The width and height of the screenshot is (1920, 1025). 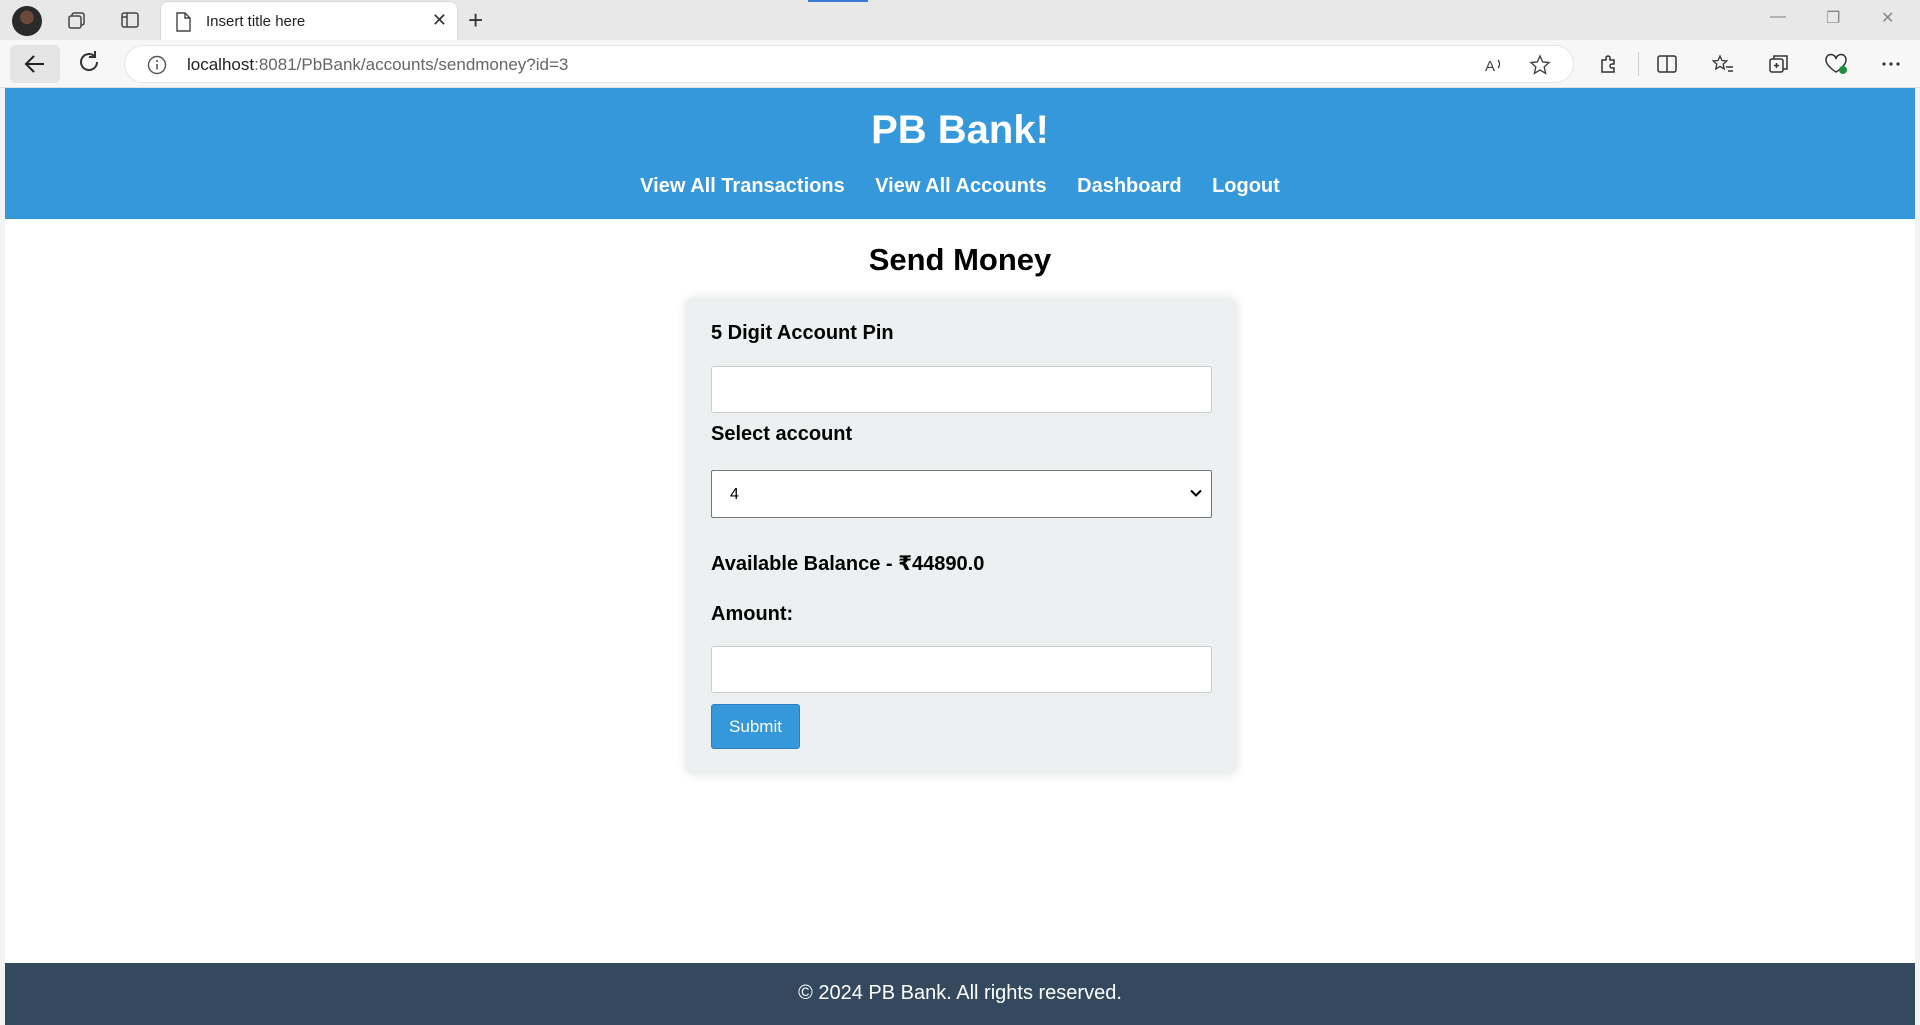 What do you see at coordinates (961, 494) in the screenshot?
I see `account-select: 4` at bounding box center [961, 494].